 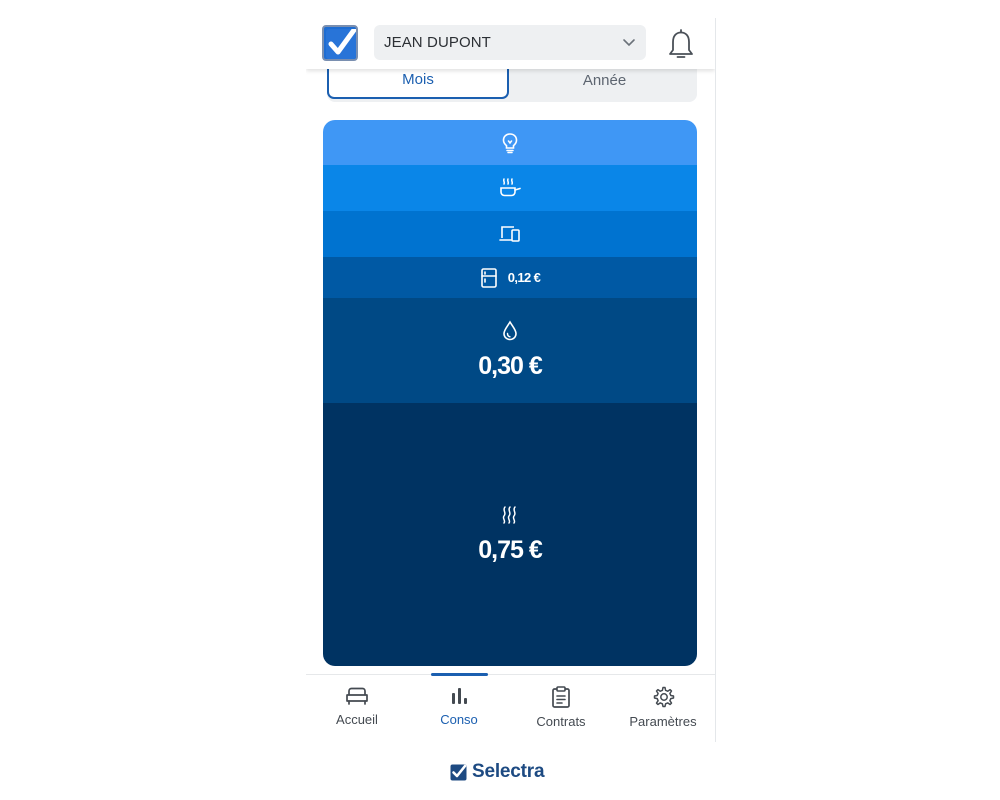 What do you see at coordinates (681, 44) in the screenshot?
I see `bell-icon` at bounding box center [681, 44].